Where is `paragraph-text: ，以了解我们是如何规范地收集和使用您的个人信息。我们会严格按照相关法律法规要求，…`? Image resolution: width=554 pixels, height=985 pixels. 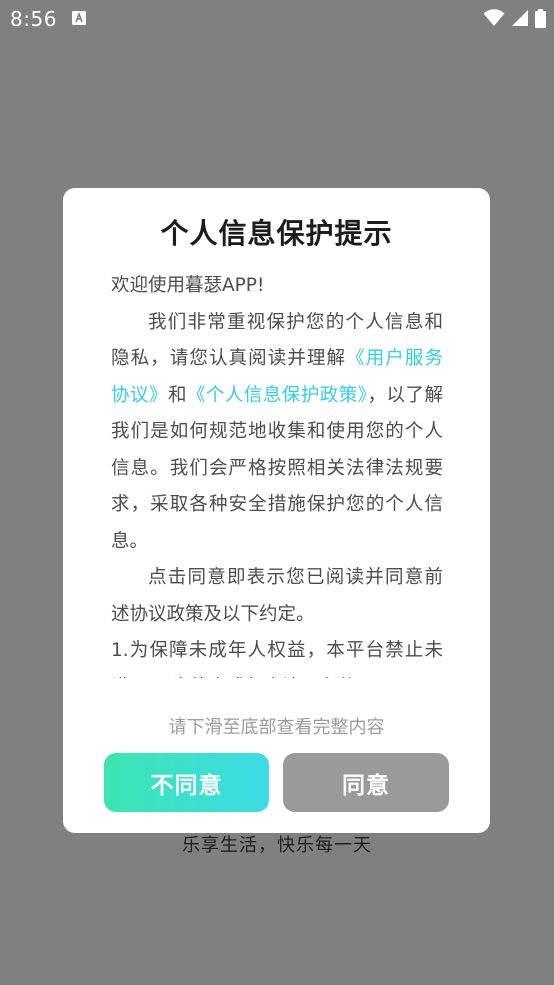
paragraph-text: ，以了解我们是如何规范地收集和使用您的个人信息。我们会严格按照相关法律法规要求，… is located at coordinates (277, 468).